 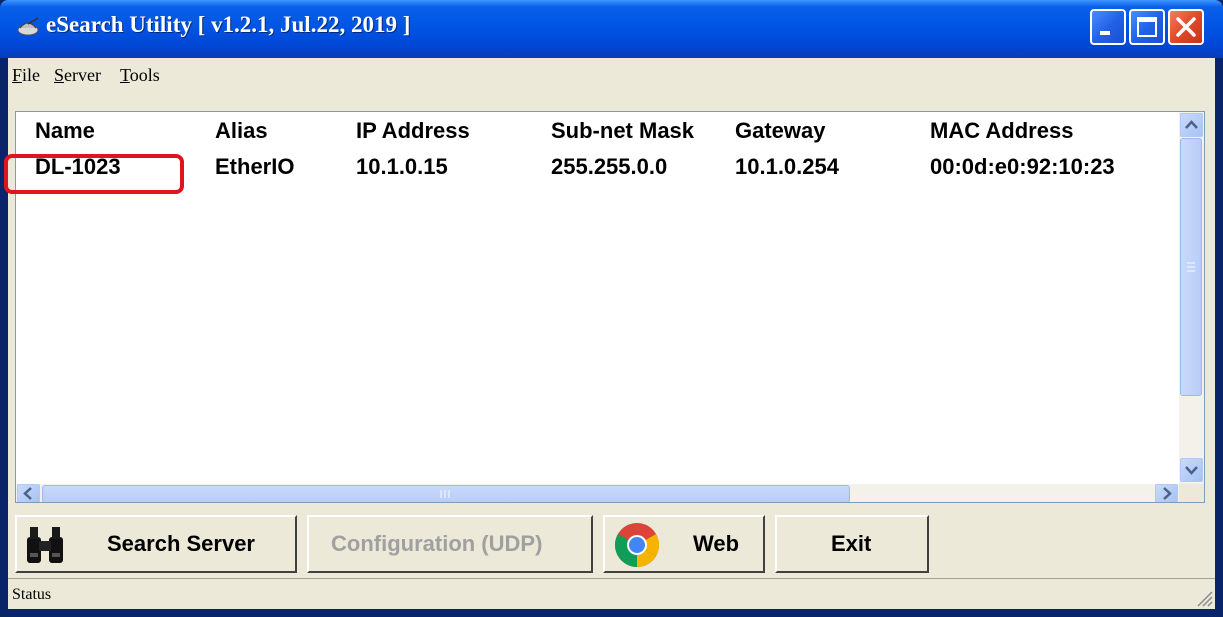 I want to click on column-header-mac: MAC Address, so click(x=1001, y=131).